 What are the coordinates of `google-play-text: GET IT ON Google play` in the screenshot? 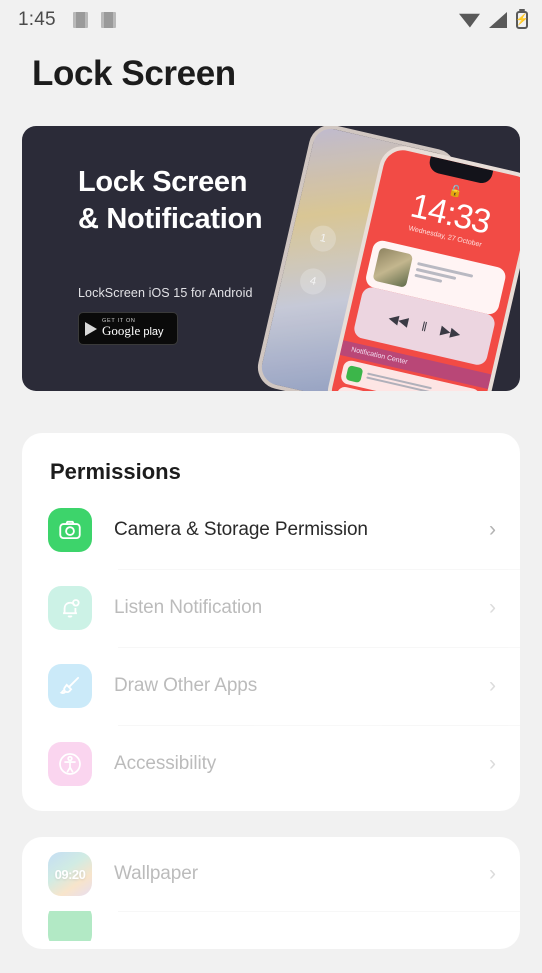 It's located at (133, 328).